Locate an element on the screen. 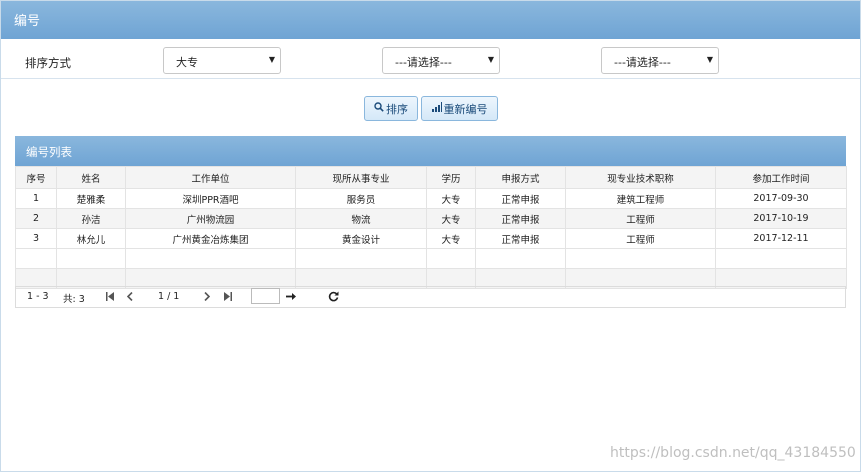 Image resolution: width=861 pixels, height=472 pixels. table-cell: 广州黄金冶炼集团 is located at coordinates (210, 238).